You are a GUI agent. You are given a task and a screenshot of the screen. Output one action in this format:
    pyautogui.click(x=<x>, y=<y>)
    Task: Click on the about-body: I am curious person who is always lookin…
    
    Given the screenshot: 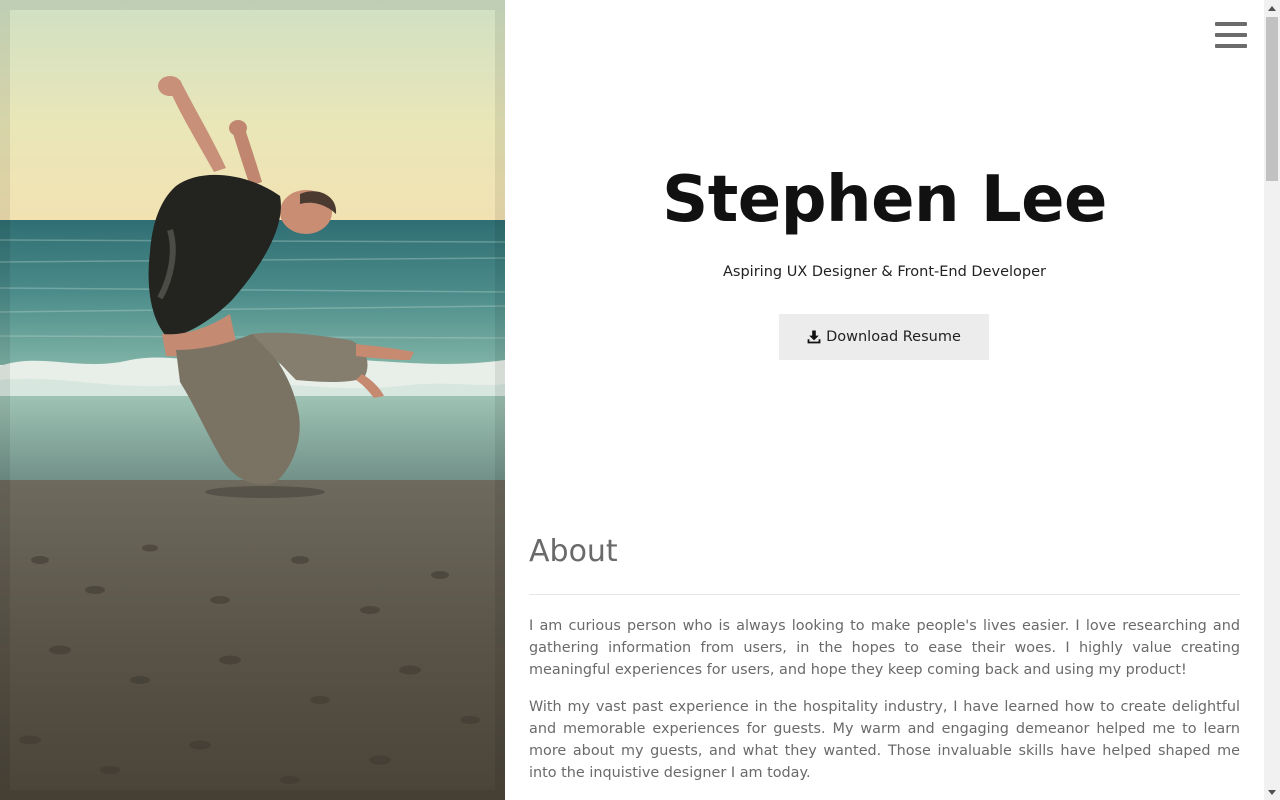 What is the action you would take?
    pyautogui.click(x=884, y=707)
    